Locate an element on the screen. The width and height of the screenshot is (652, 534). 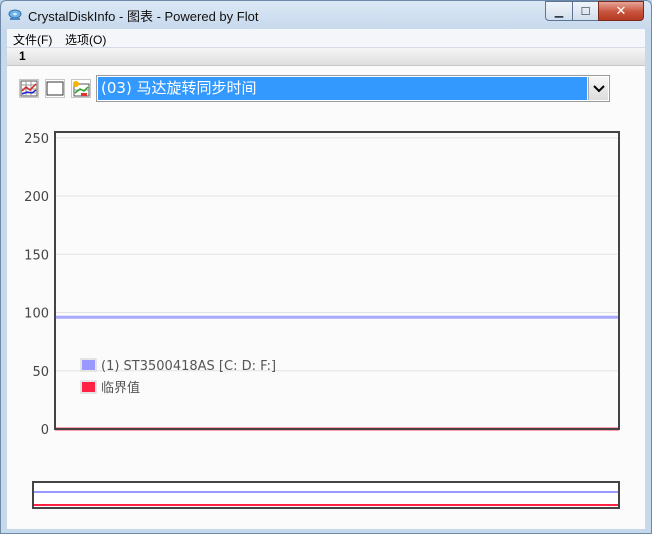
single-frame-button is located at coordinates (55, 88).